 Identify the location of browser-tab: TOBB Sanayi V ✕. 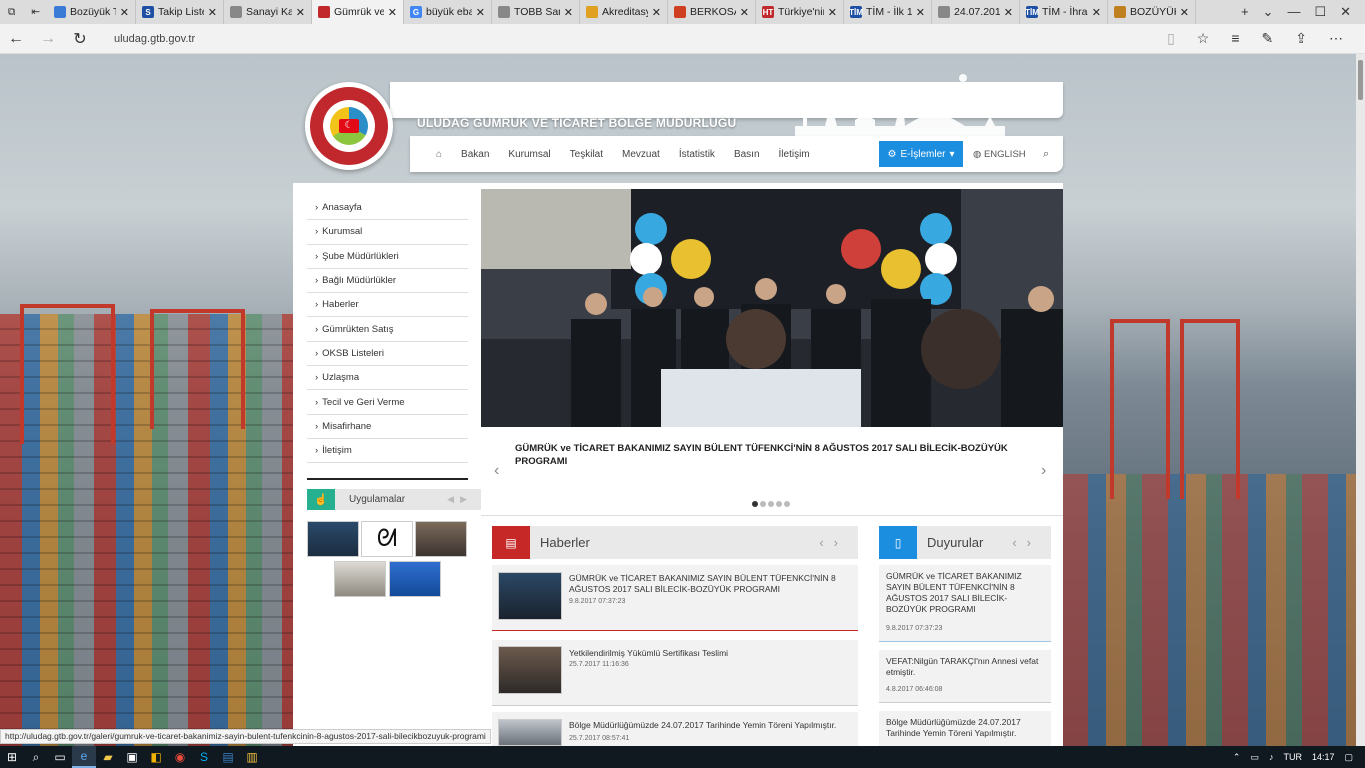
(536, 12).